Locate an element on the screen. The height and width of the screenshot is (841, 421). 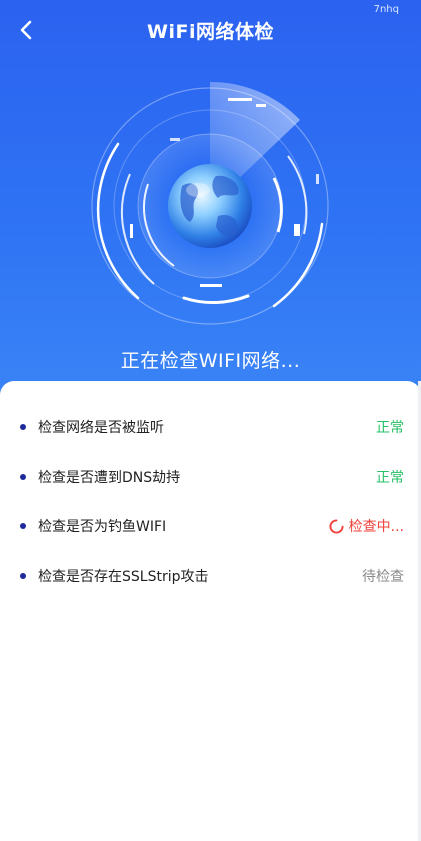
check-item-sslstrip: 检查是否存在SSLStrip攻击 待检查 is located at coordinates (210, 576).